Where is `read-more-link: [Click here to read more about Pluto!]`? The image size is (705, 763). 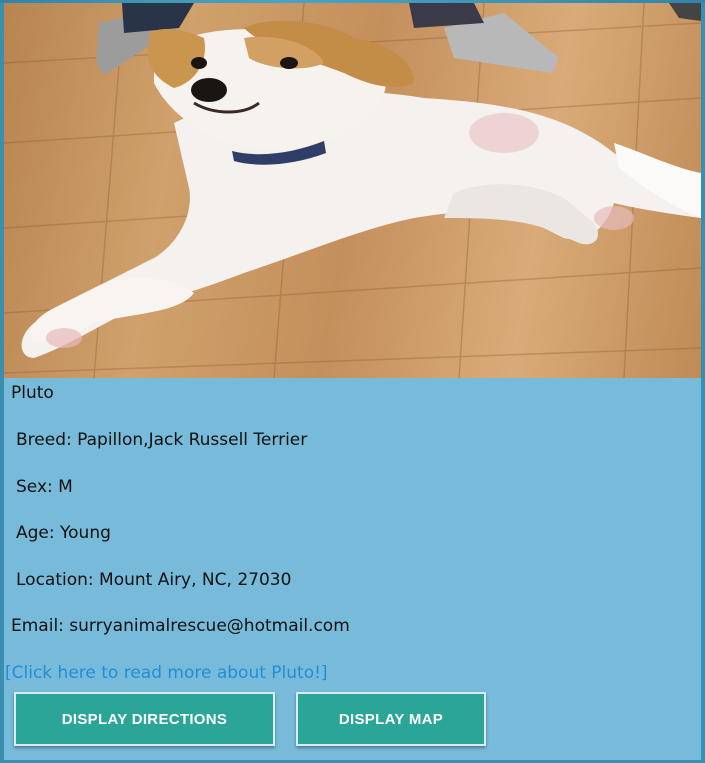 read-more-link: [Click here to read more about Pluto!] is located at coordinates (166, 673).